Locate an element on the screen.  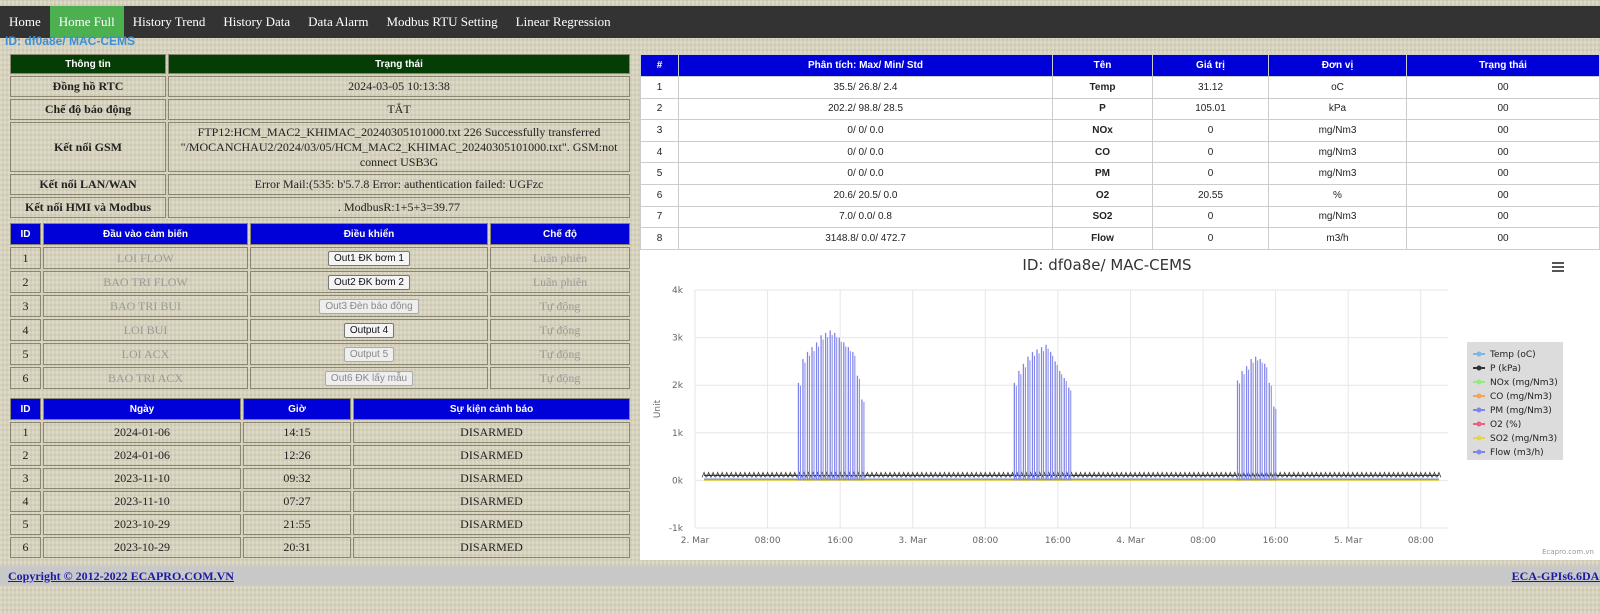
sensor-input: LOI ACX is located at coordinates (145, 354).